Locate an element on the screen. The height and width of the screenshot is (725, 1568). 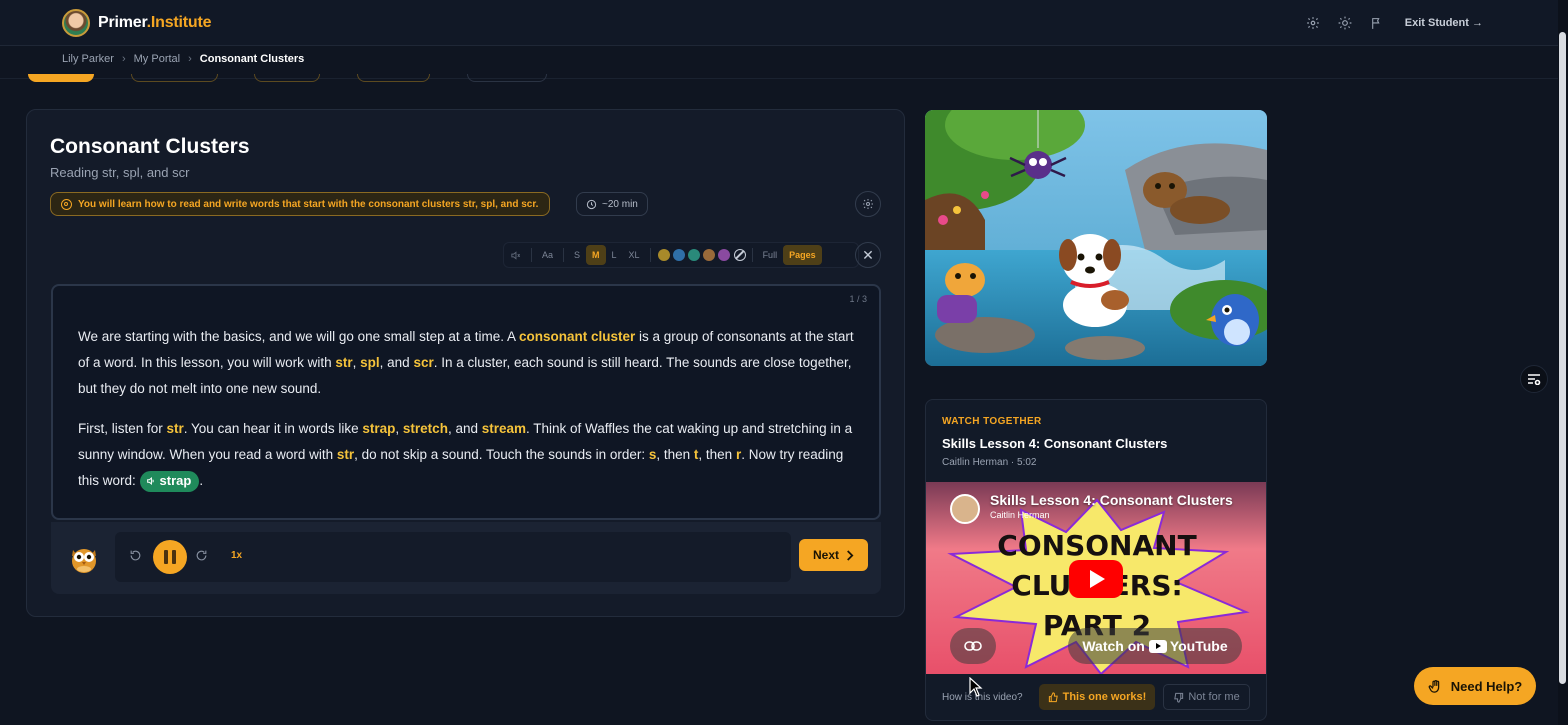
video-meta: Caitlin Herman · 5:02 is located at coordinates (989, 462).